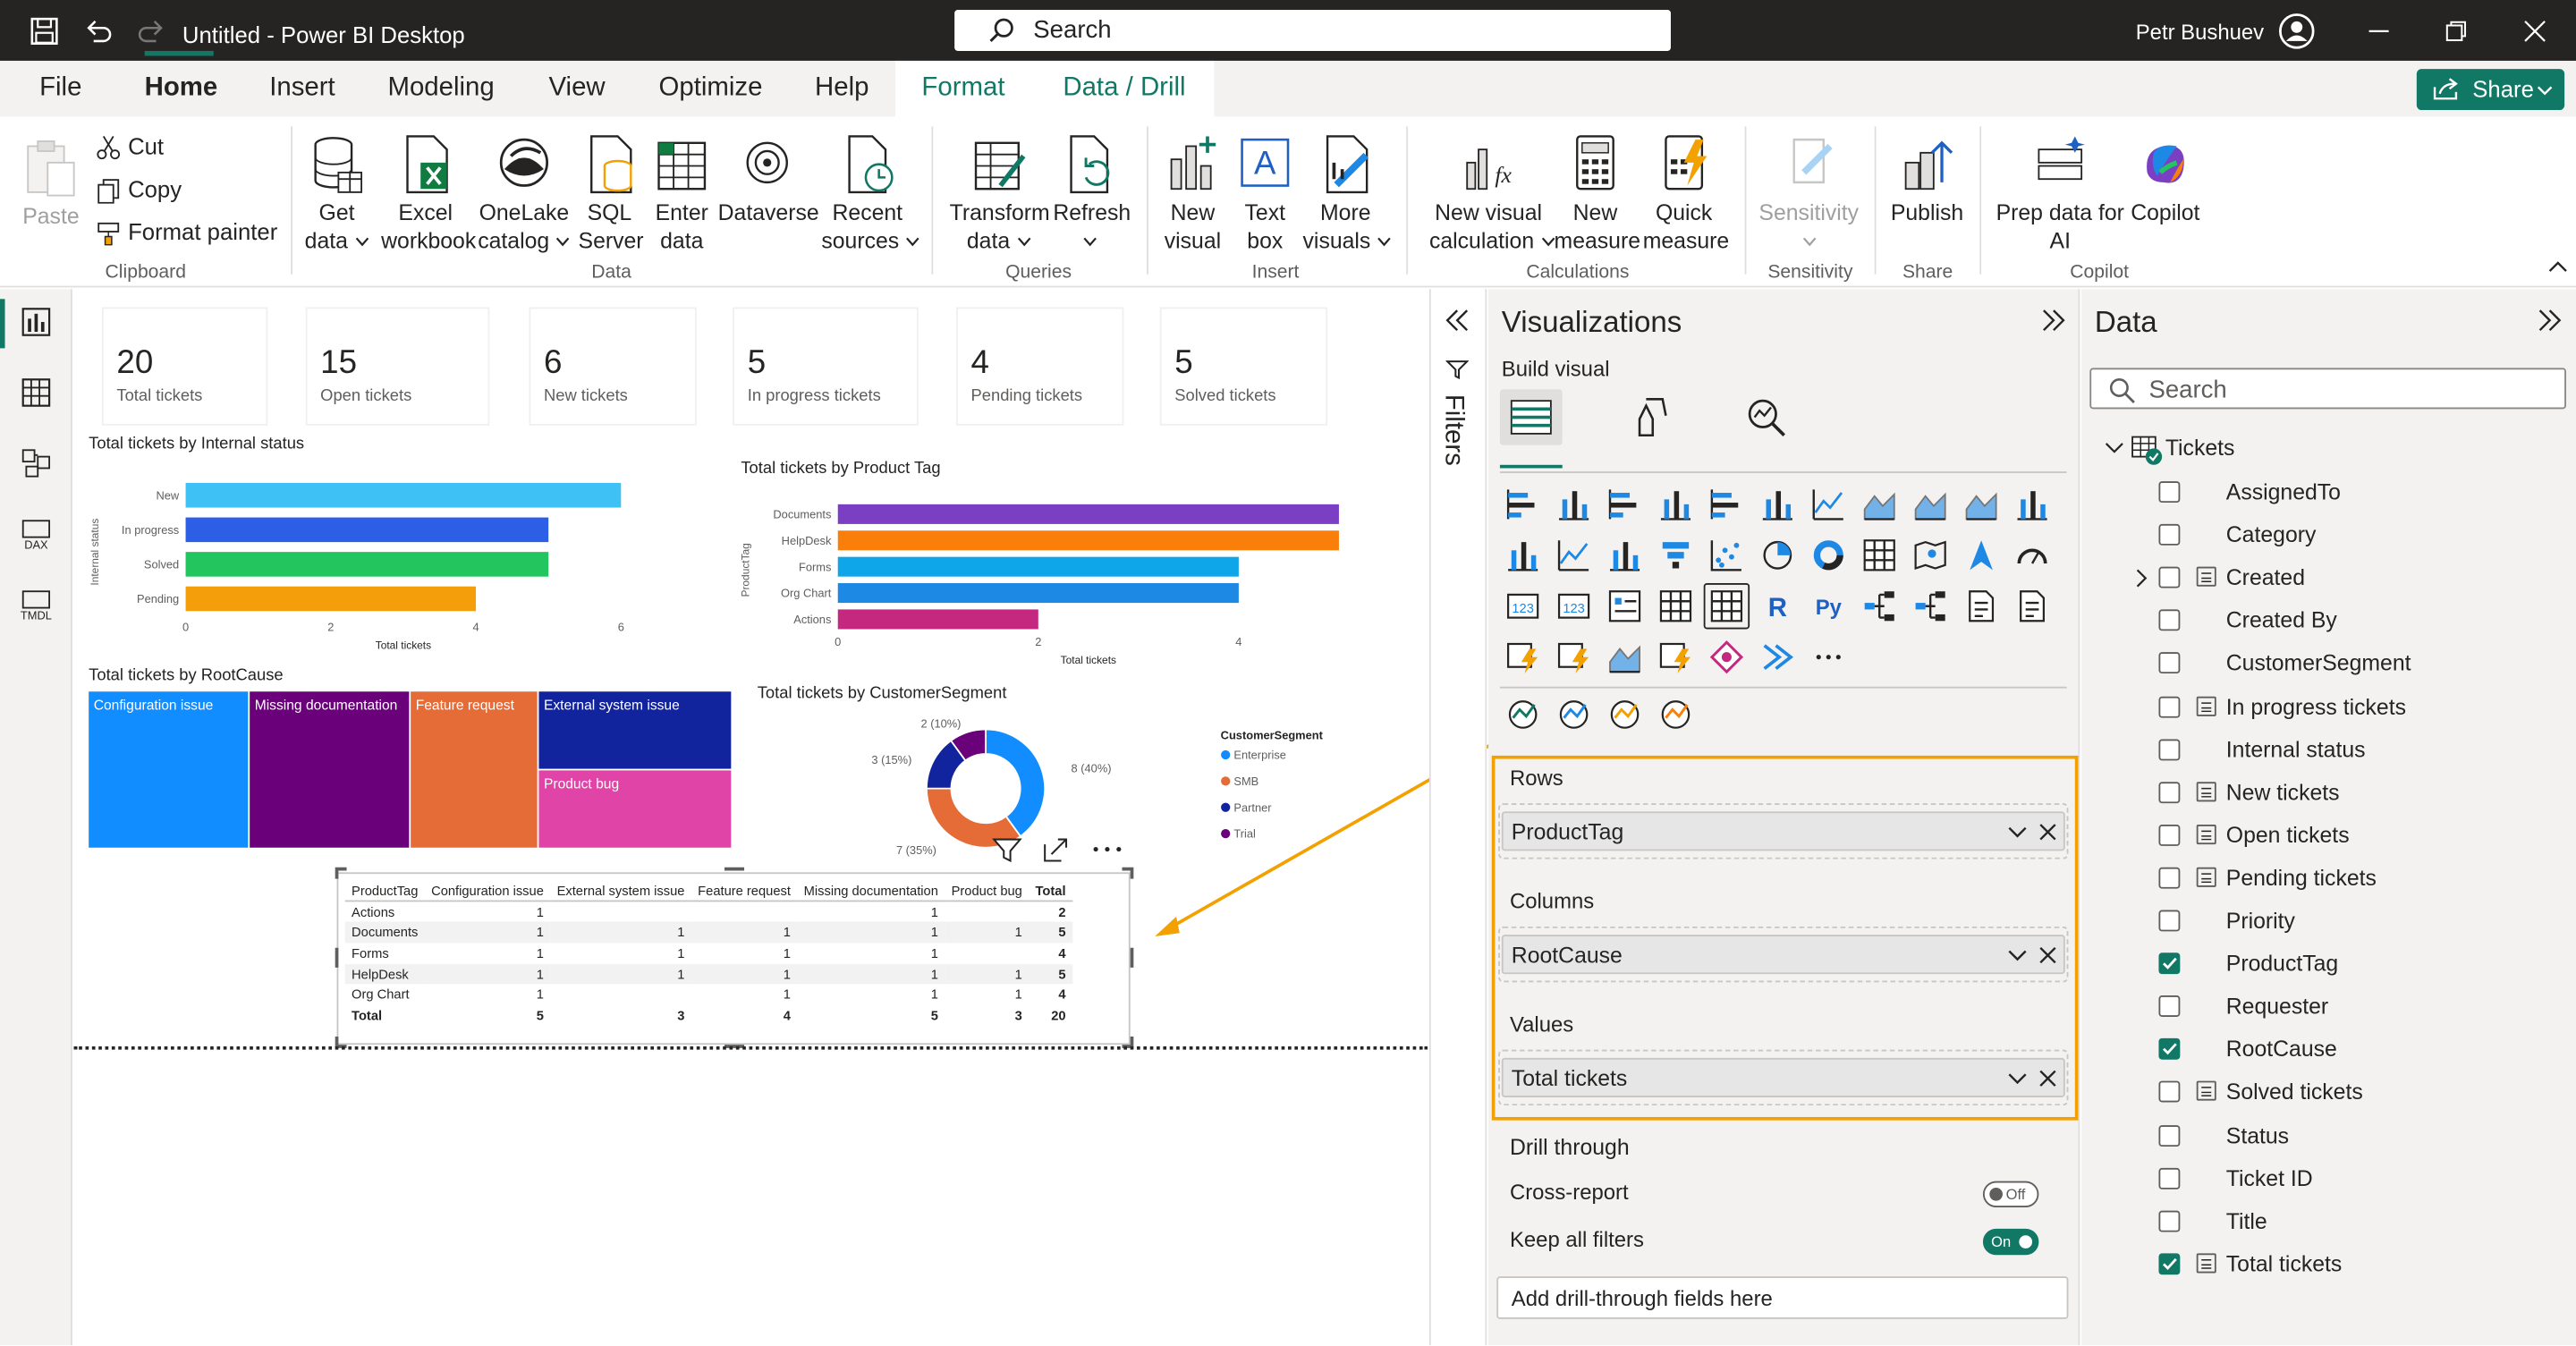 The image size is (2576, 1346). What do you see at coordinates (1930, 504) in the screenshot?
I see `stacked-area-chart-icon` at bounding box center [1930, 504].